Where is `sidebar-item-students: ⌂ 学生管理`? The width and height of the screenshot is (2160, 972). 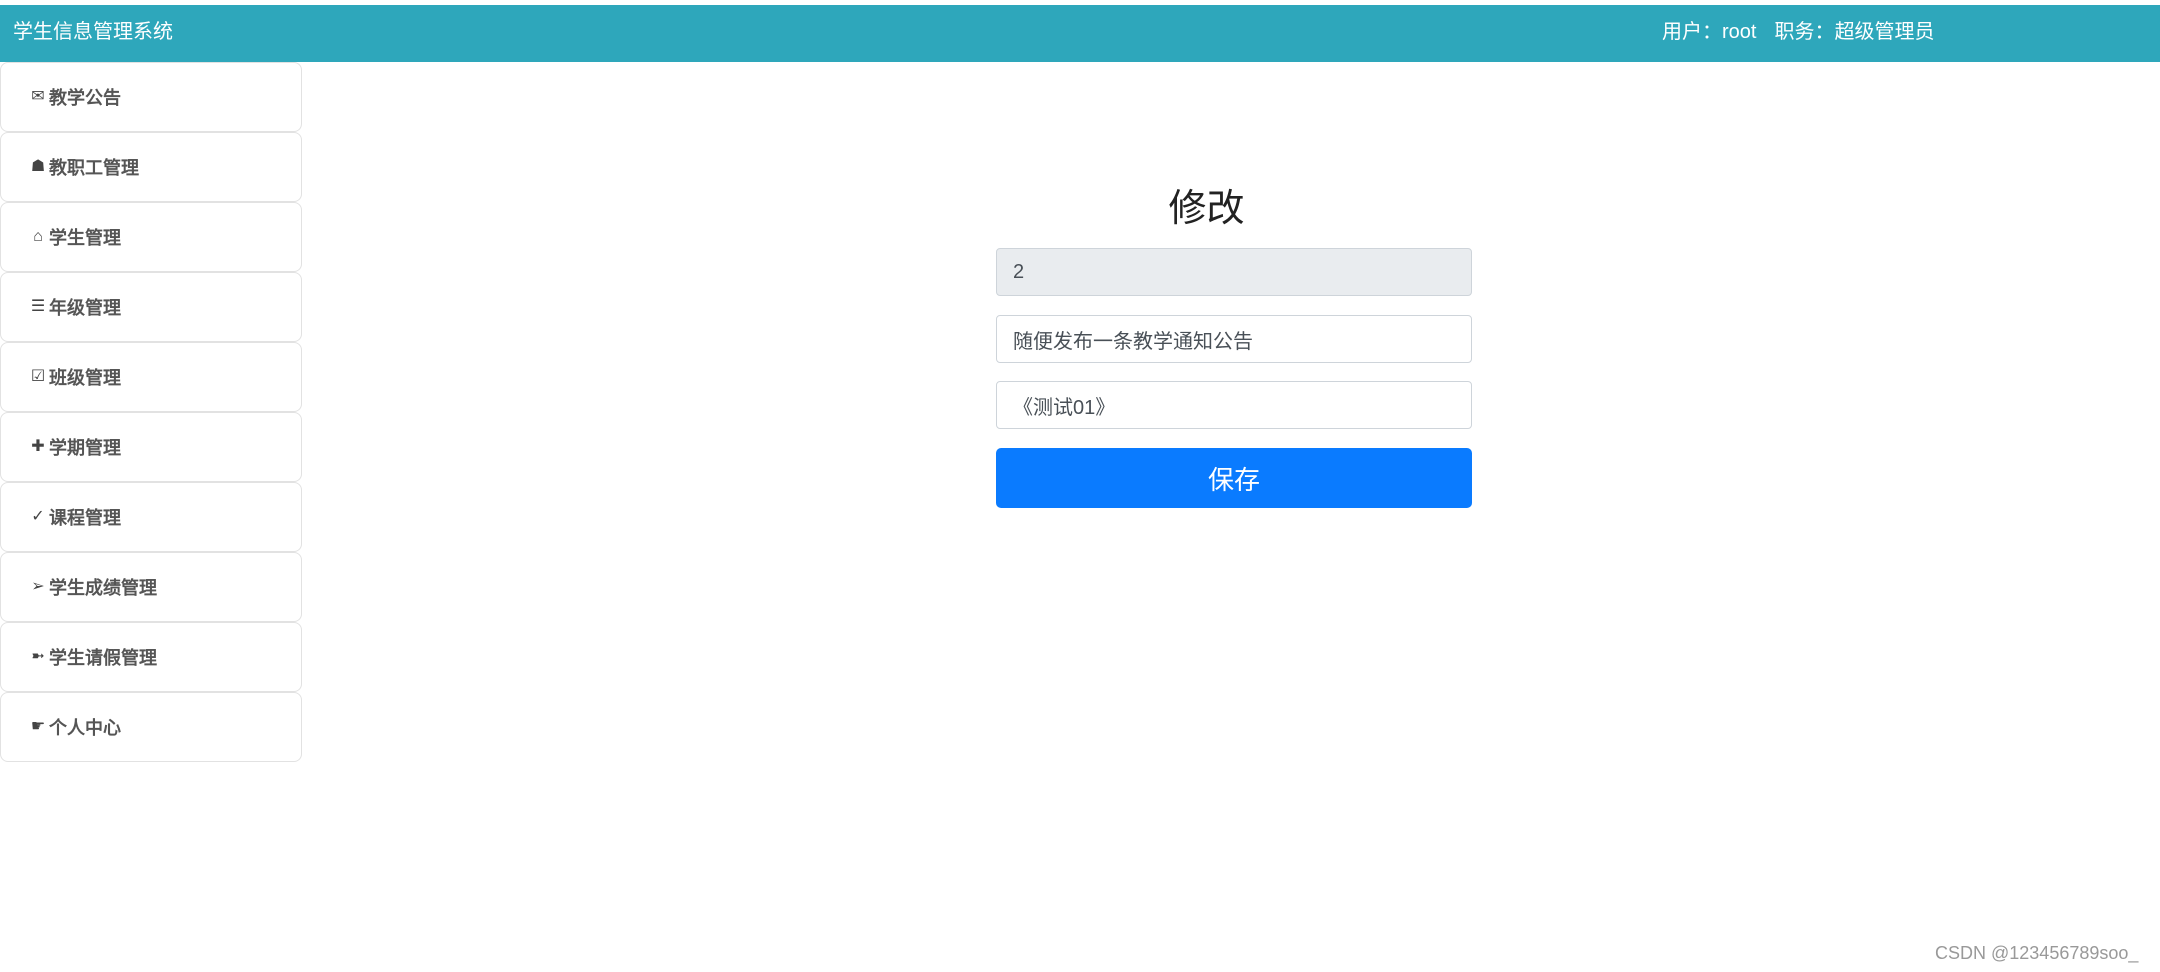 sidebar-item-students: ⌂ 学生管理 is located at coordinates (151, 237).